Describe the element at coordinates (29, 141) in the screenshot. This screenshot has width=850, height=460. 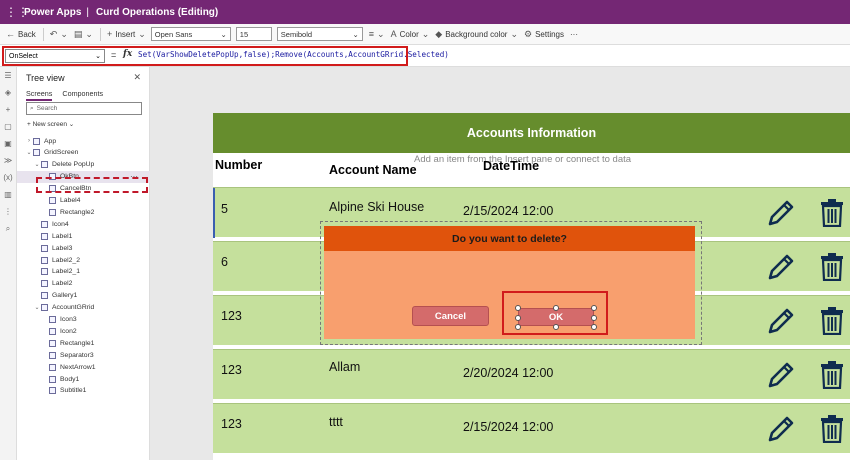
I see `chevron-icon: ›` at that location.